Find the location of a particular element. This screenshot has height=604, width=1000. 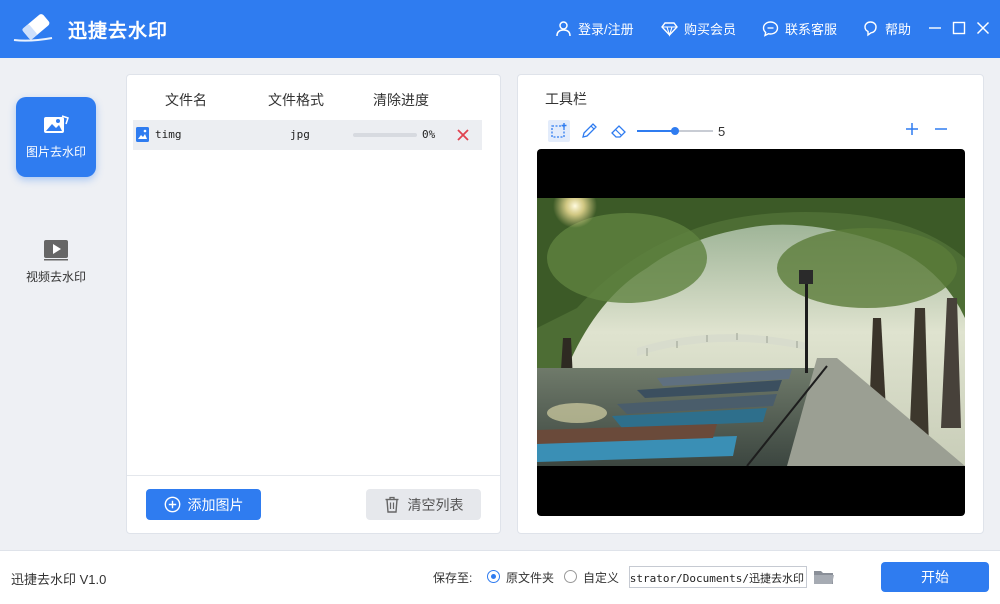

close-icon is located at coordinates (983, 28).